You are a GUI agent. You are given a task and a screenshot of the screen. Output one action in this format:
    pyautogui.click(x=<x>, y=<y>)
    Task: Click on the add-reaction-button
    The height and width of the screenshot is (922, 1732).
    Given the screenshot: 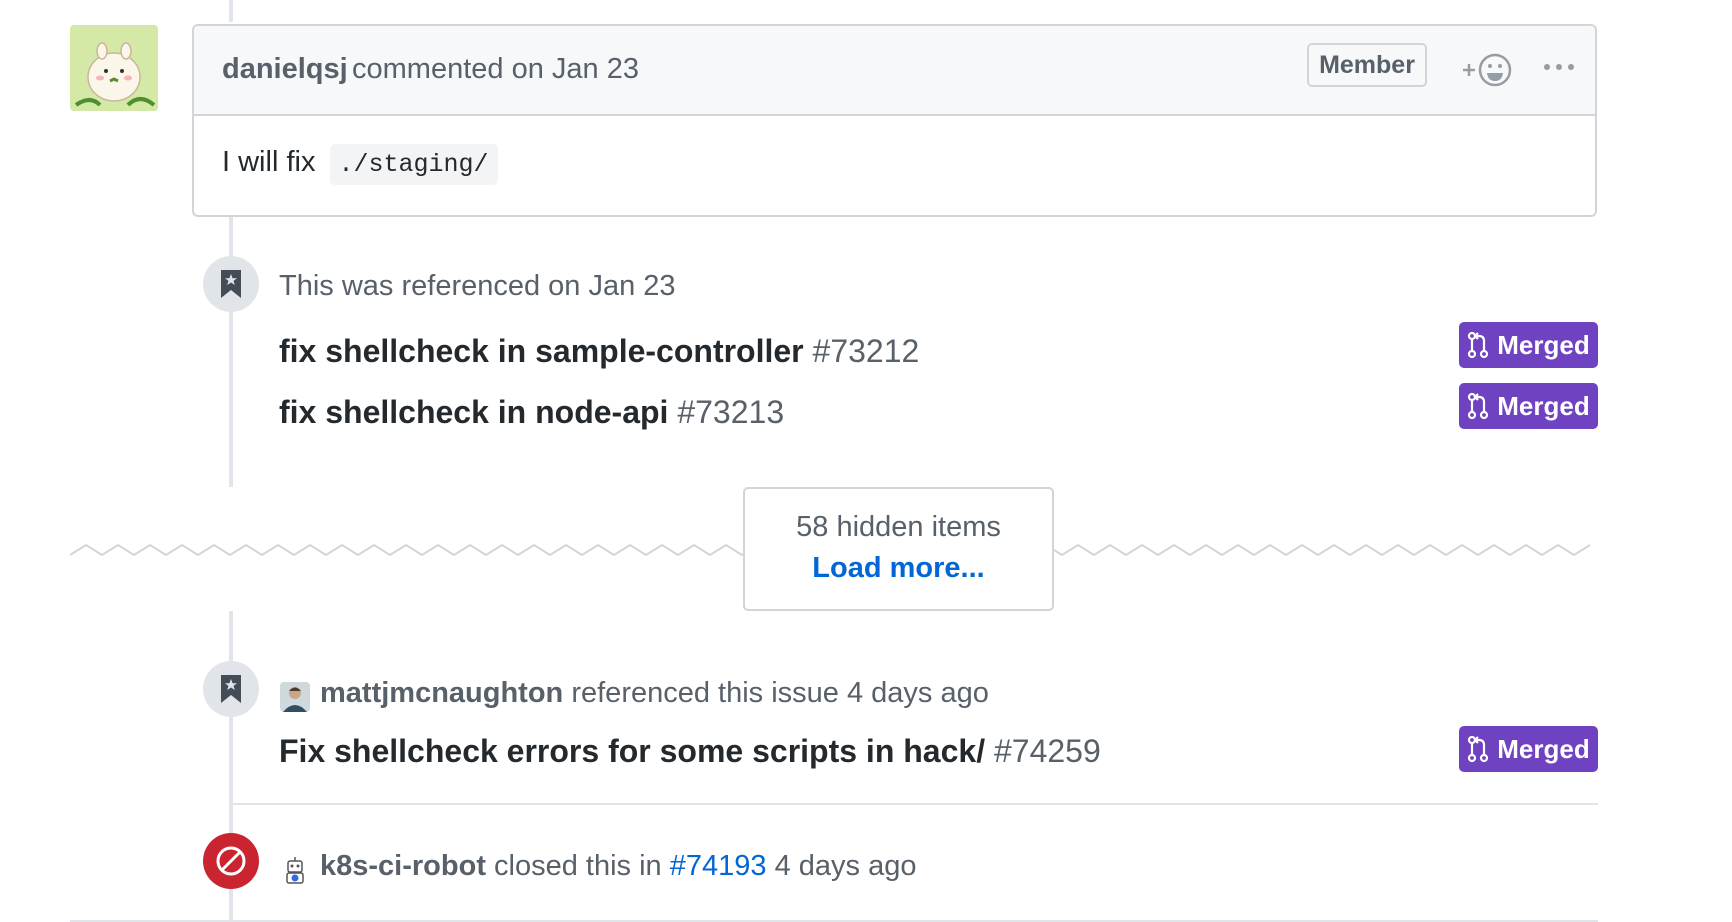 What is the action you would take?
    pyautogui.click(x=1487, y=70)
    